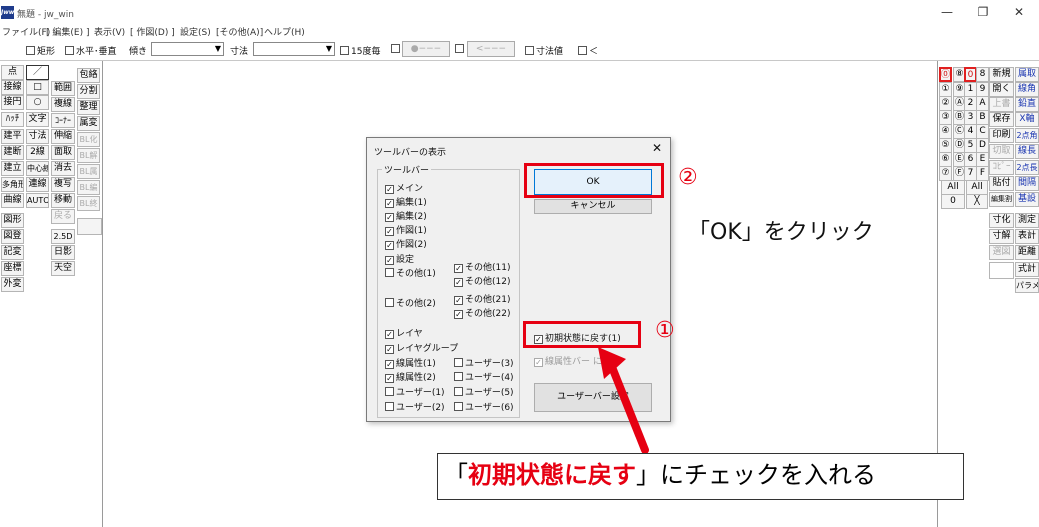 The height and width of the screenshot is (527, 1039). What do you see at coordinates (945, 117) in the screenshot?
I see `layer-group-3: ③` at bounding box center [945, 117].